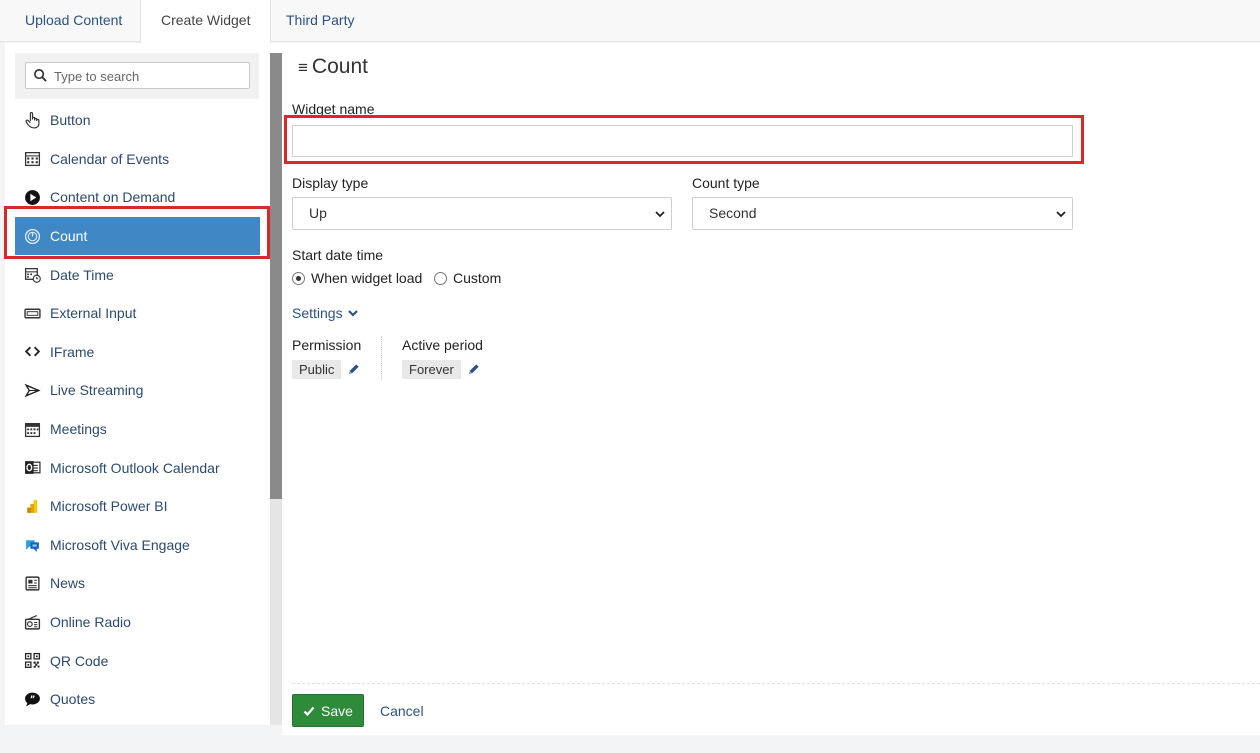  What do you see at coordinates (333, 109) in the screenshot?
I see `widget-name-label: Widget name` at bounding box center [333, 109].